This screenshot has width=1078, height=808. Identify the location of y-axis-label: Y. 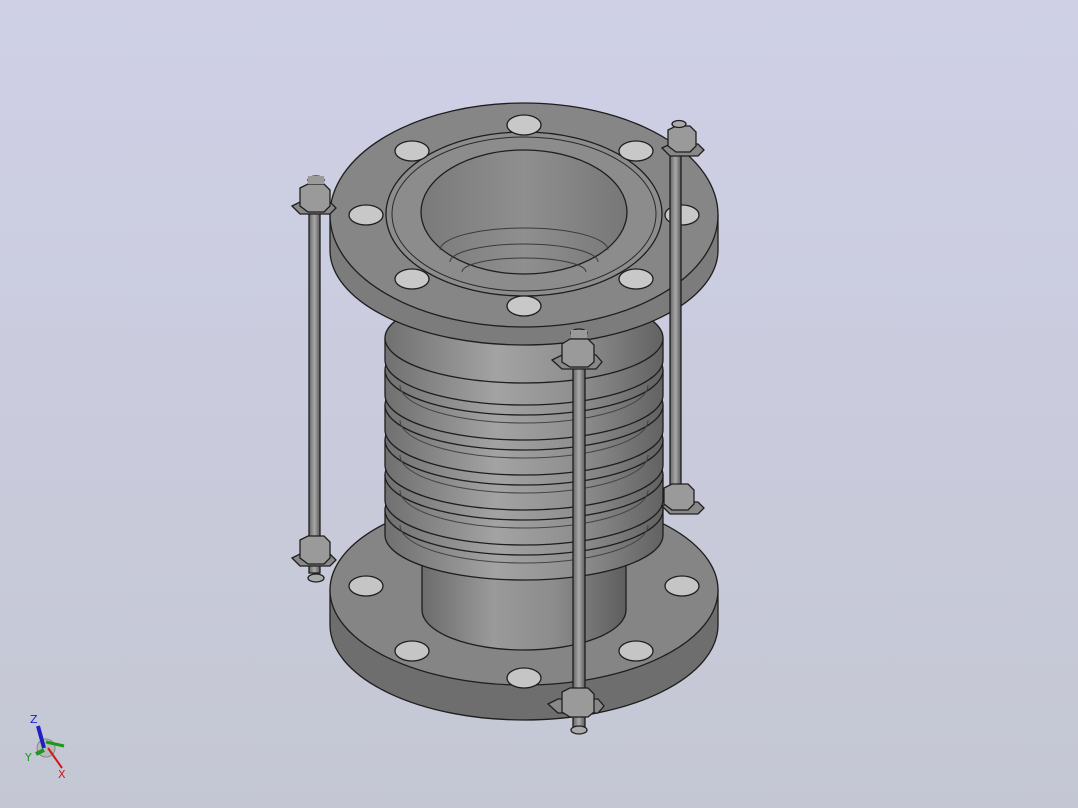
(28, 757).